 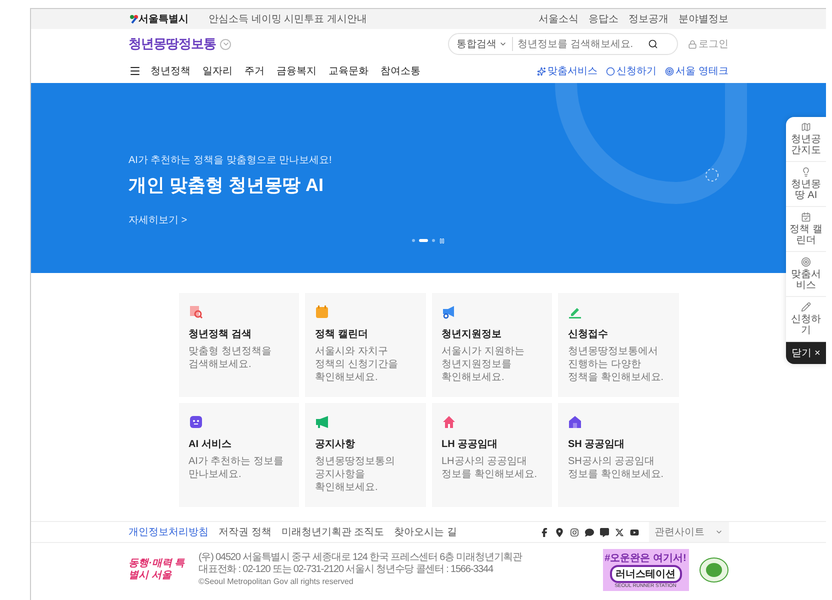 I want to click on service-card: SH 공공임대 SH공사의 공공임대 정보를 확인해보세요., so click(x=618, y=455).